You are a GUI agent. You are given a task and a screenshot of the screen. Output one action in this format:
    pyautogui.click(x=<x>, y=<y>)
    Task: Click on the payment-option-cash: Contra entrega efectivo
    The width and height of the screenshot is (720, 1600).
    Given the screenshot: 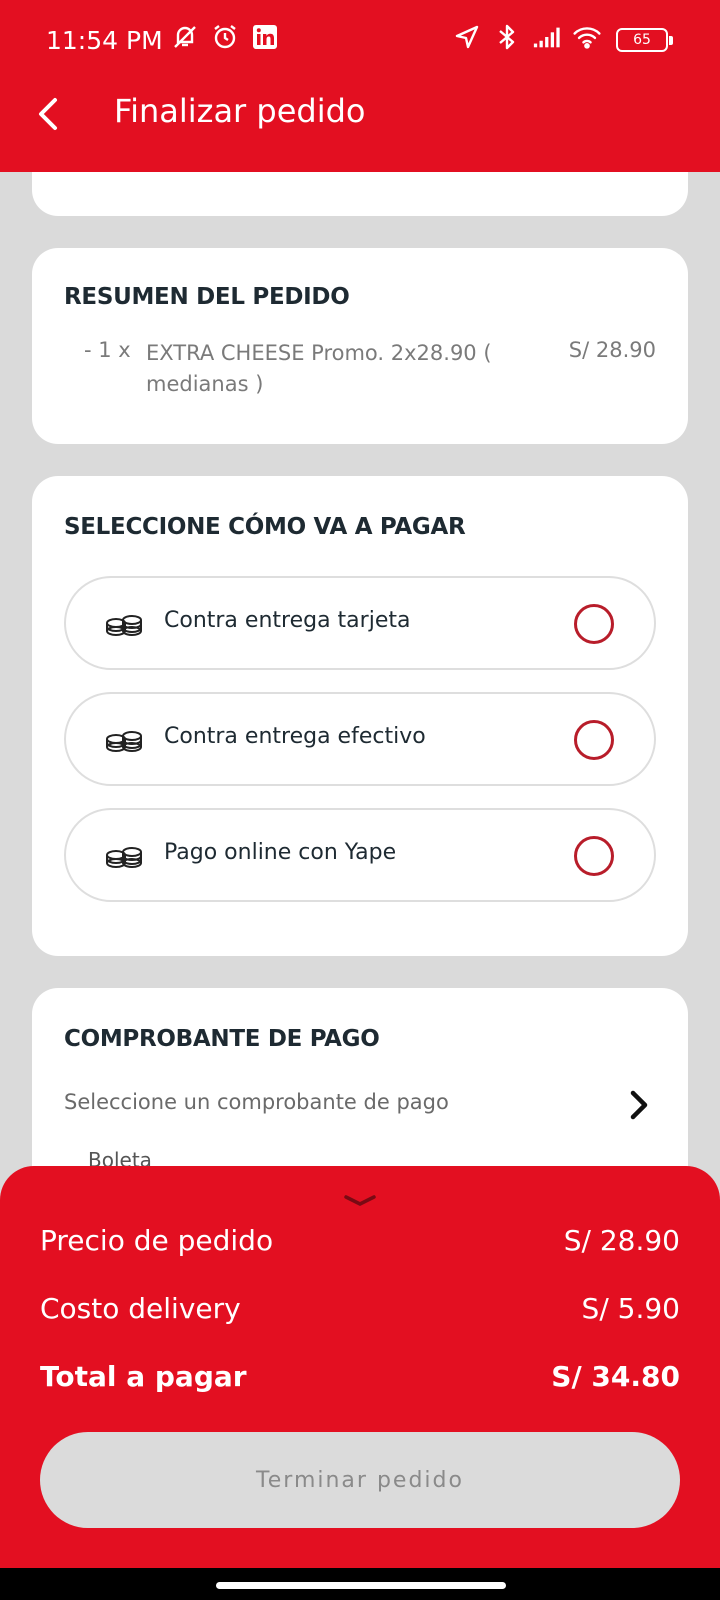 What is the action you would take?
    pyautogui.click(x=360, y=739)
    